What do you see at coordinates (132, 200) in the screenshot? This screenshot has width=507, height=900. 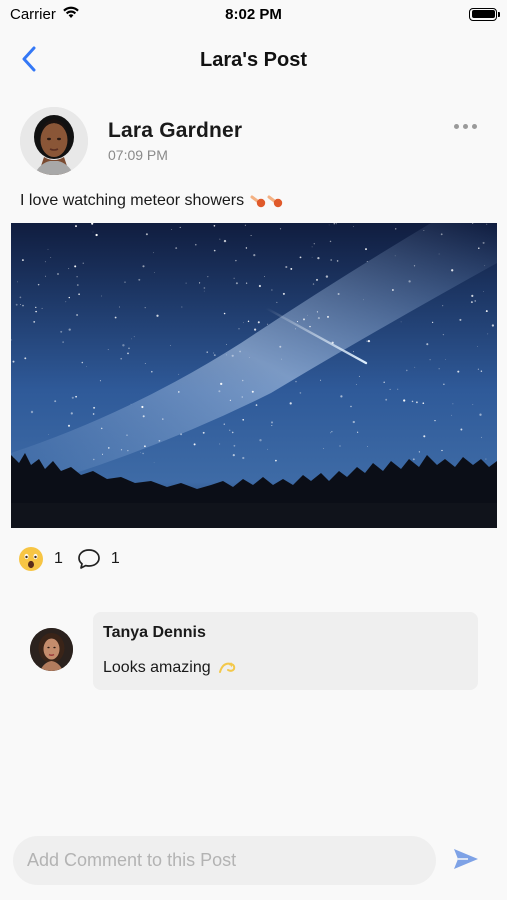 I see `post-text: I love watching meteor showers` at bounding box center [132, 200].